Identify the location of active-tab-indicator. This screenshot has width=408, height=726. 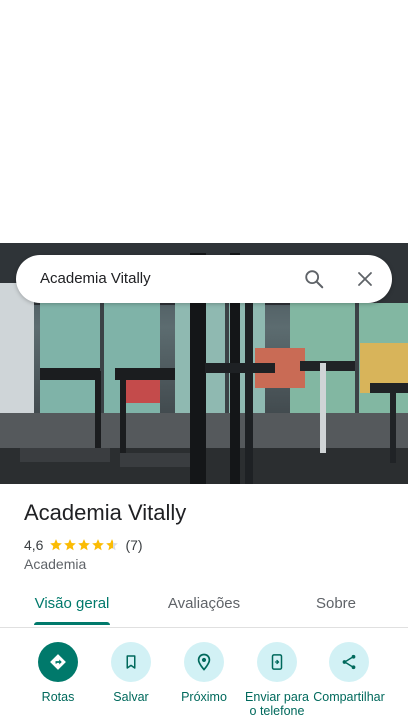
(72, 623).